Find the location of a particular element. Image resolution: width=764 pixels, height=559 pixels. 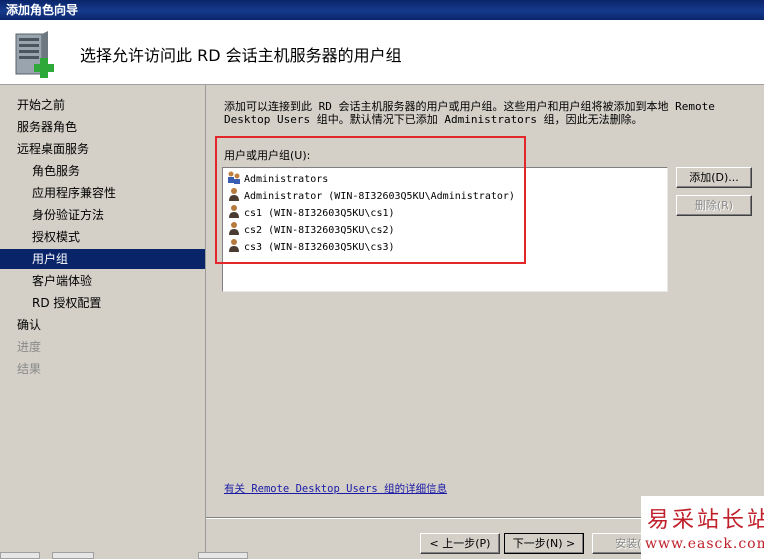

list-item: cs1 (WIN-8I32603Q5KU\cs1) is located at coordinates (311, 212).